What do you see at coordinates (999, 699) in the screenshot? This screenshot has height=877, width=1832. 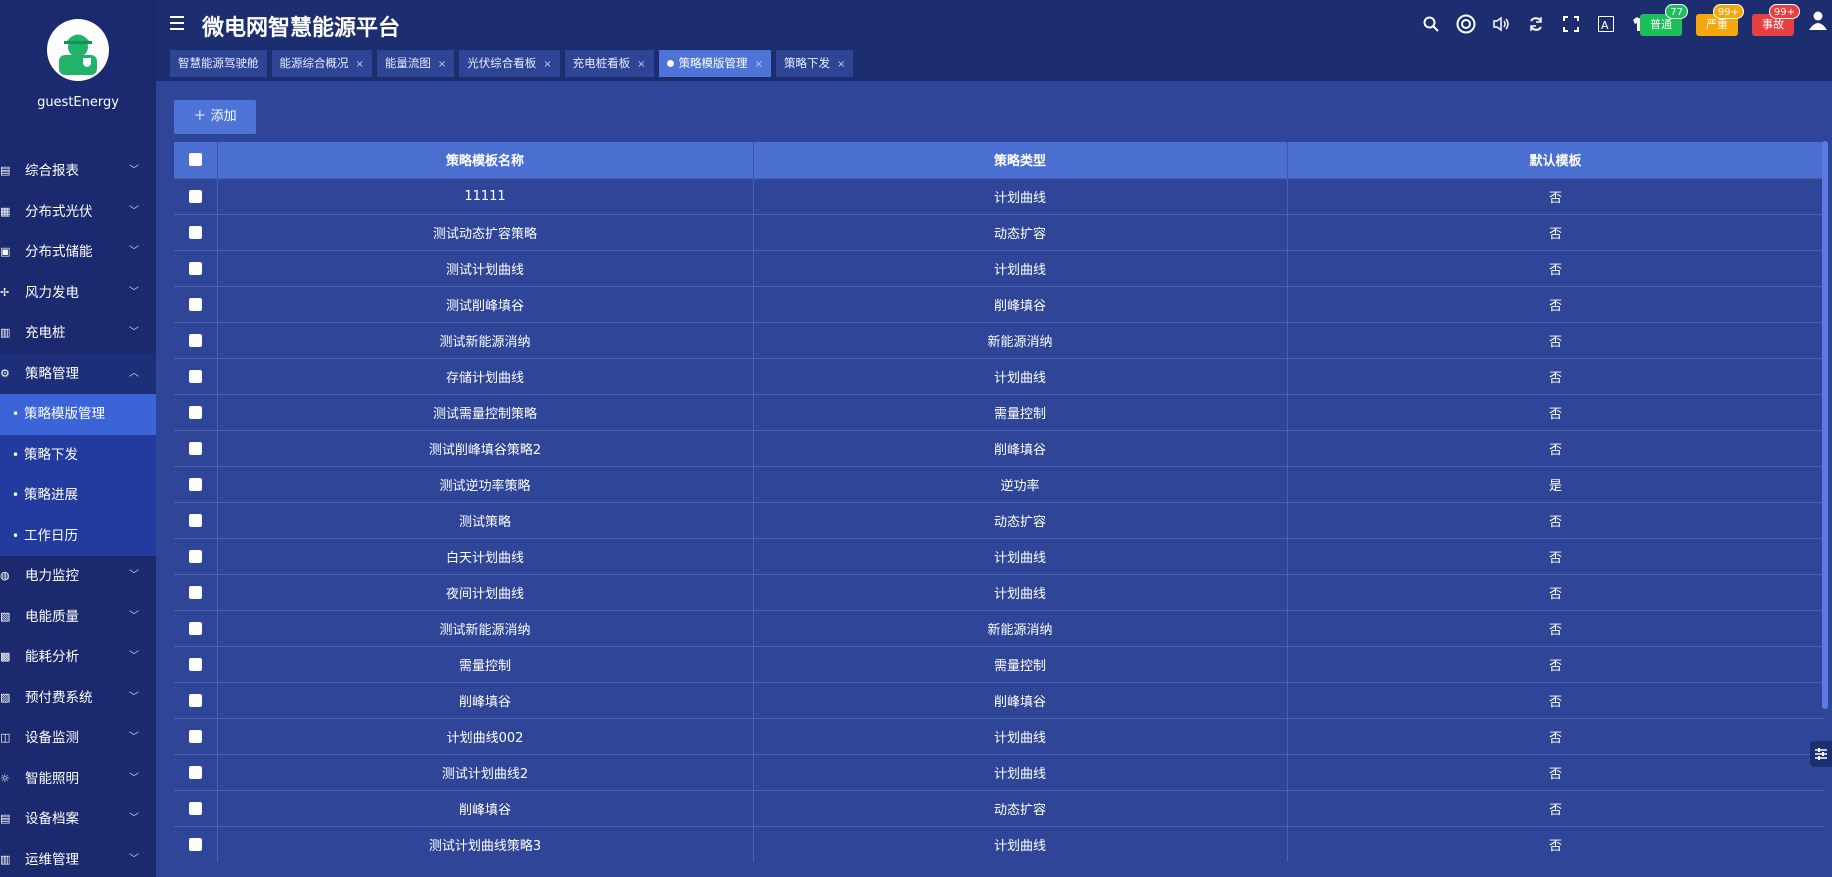 I see `table-row: 削峰填谷 削峰填谷否` at bounding box center [999, 699].